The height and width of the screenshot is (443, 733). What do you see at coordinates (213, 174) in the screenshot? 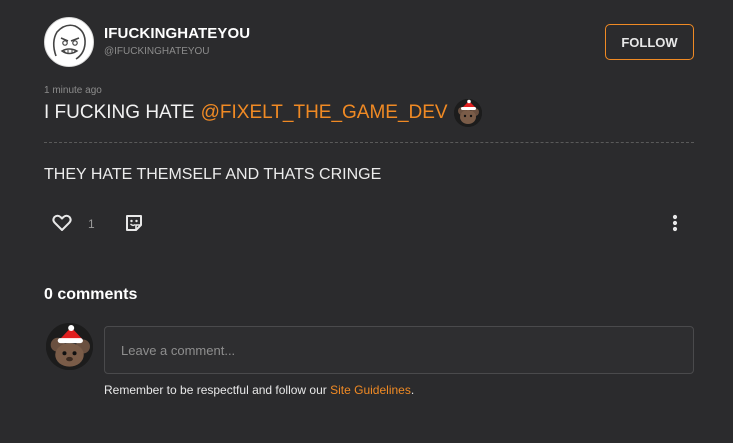
I see `post-body: THEY HATE THEMSELF AND THATS CRINGE` at bounding box center [213, 174].